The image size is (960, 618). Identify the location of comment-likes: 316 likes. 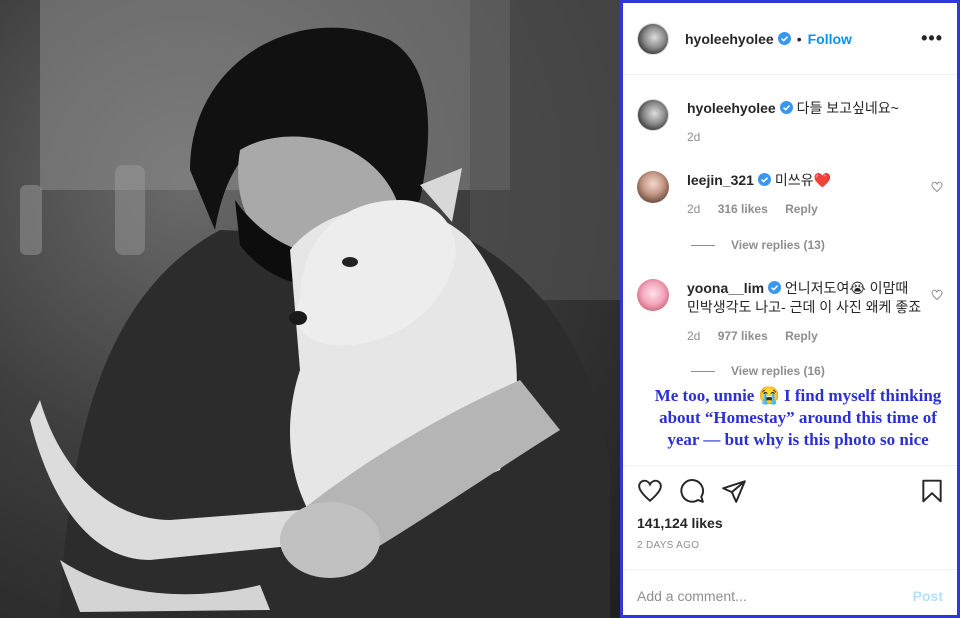
(743, 209).